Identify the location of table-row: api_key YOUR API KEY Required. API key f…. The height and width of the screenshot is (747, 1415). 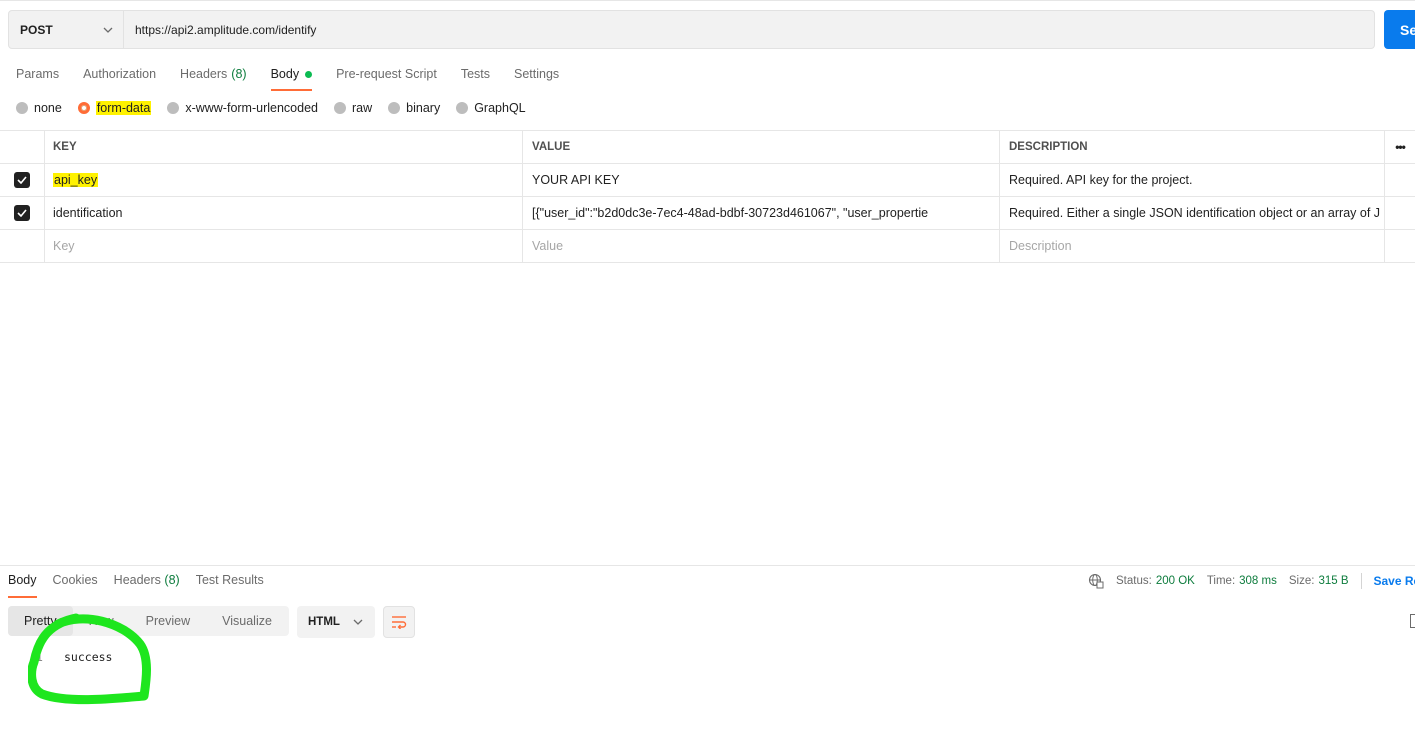
(707, 180).